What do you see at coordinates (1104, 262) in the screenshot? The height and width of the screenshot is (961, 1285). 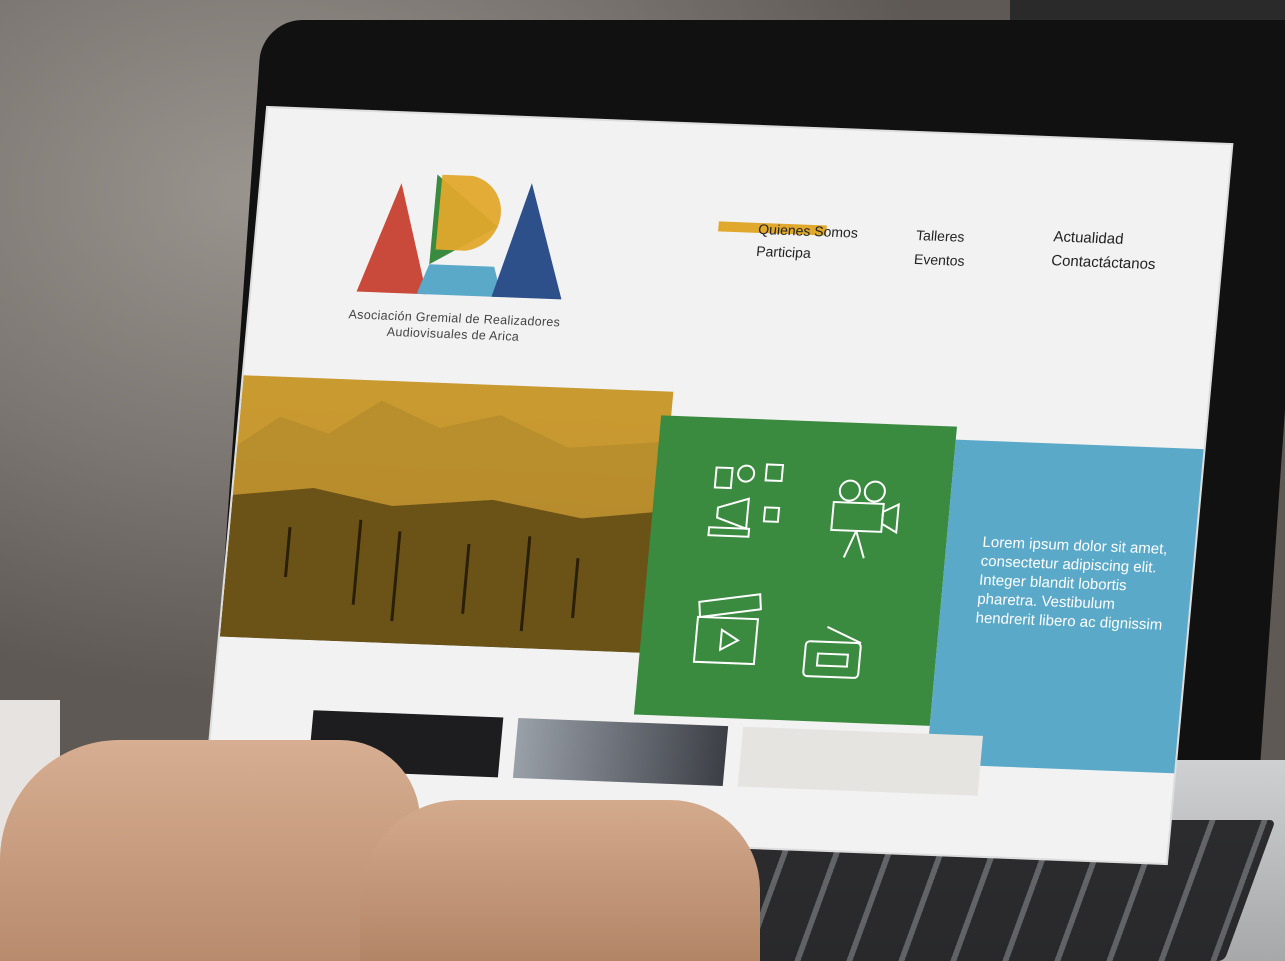 I see `nav-item-contactanos: Contactáctanos` at bounding box center [1104, 262].